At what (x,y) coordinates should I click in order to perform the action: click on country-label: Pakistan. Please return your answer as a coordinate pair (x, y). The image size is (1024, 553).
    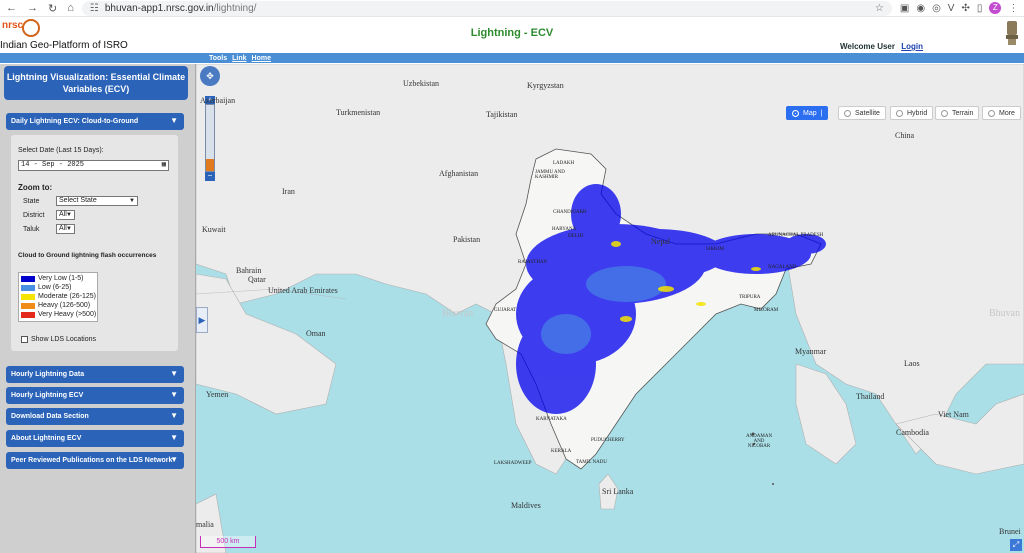
    Looking at the image, I should click on (467, 239).